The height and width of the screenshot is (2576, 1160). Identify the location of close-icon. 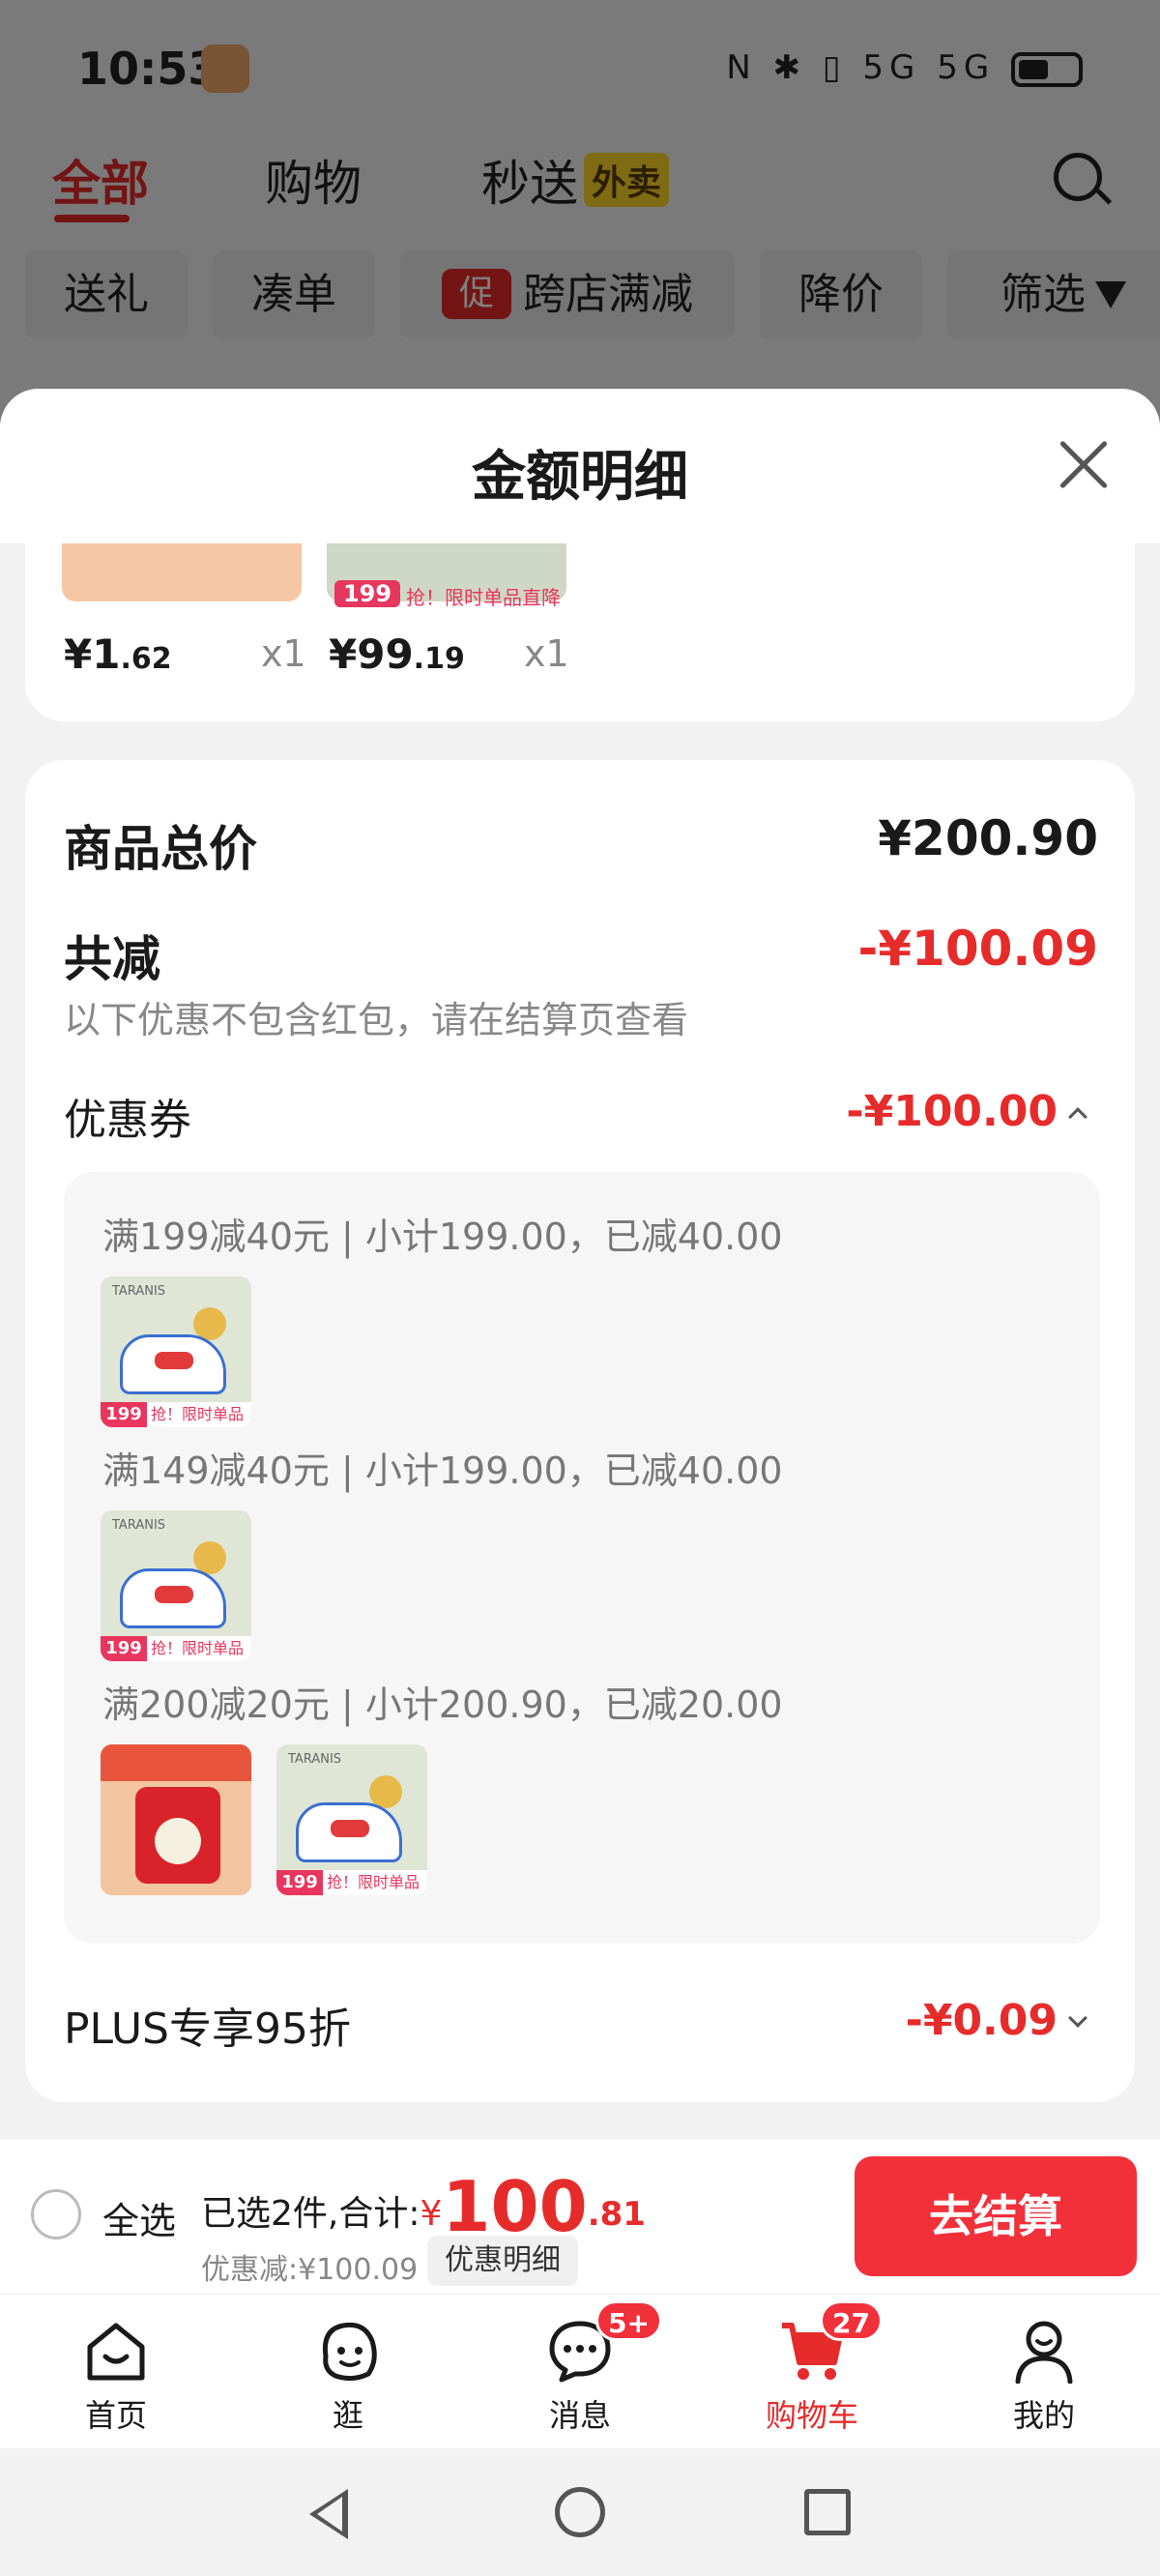
(1084, 465).